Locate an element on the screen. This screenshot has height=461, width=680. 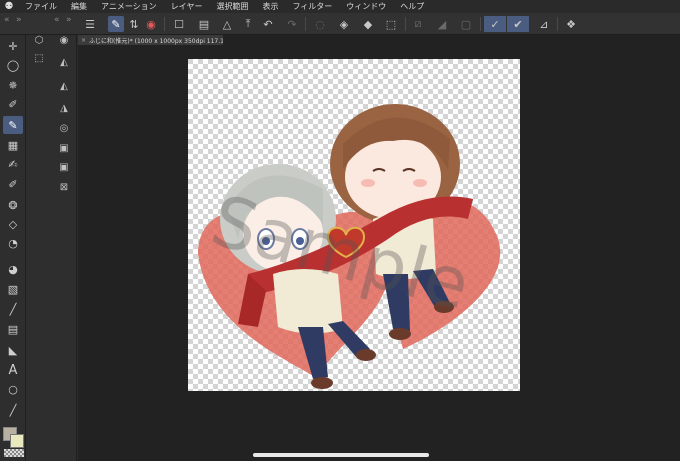
airbrush-tool-icon: ❂ is located at coordinates (13, 205).